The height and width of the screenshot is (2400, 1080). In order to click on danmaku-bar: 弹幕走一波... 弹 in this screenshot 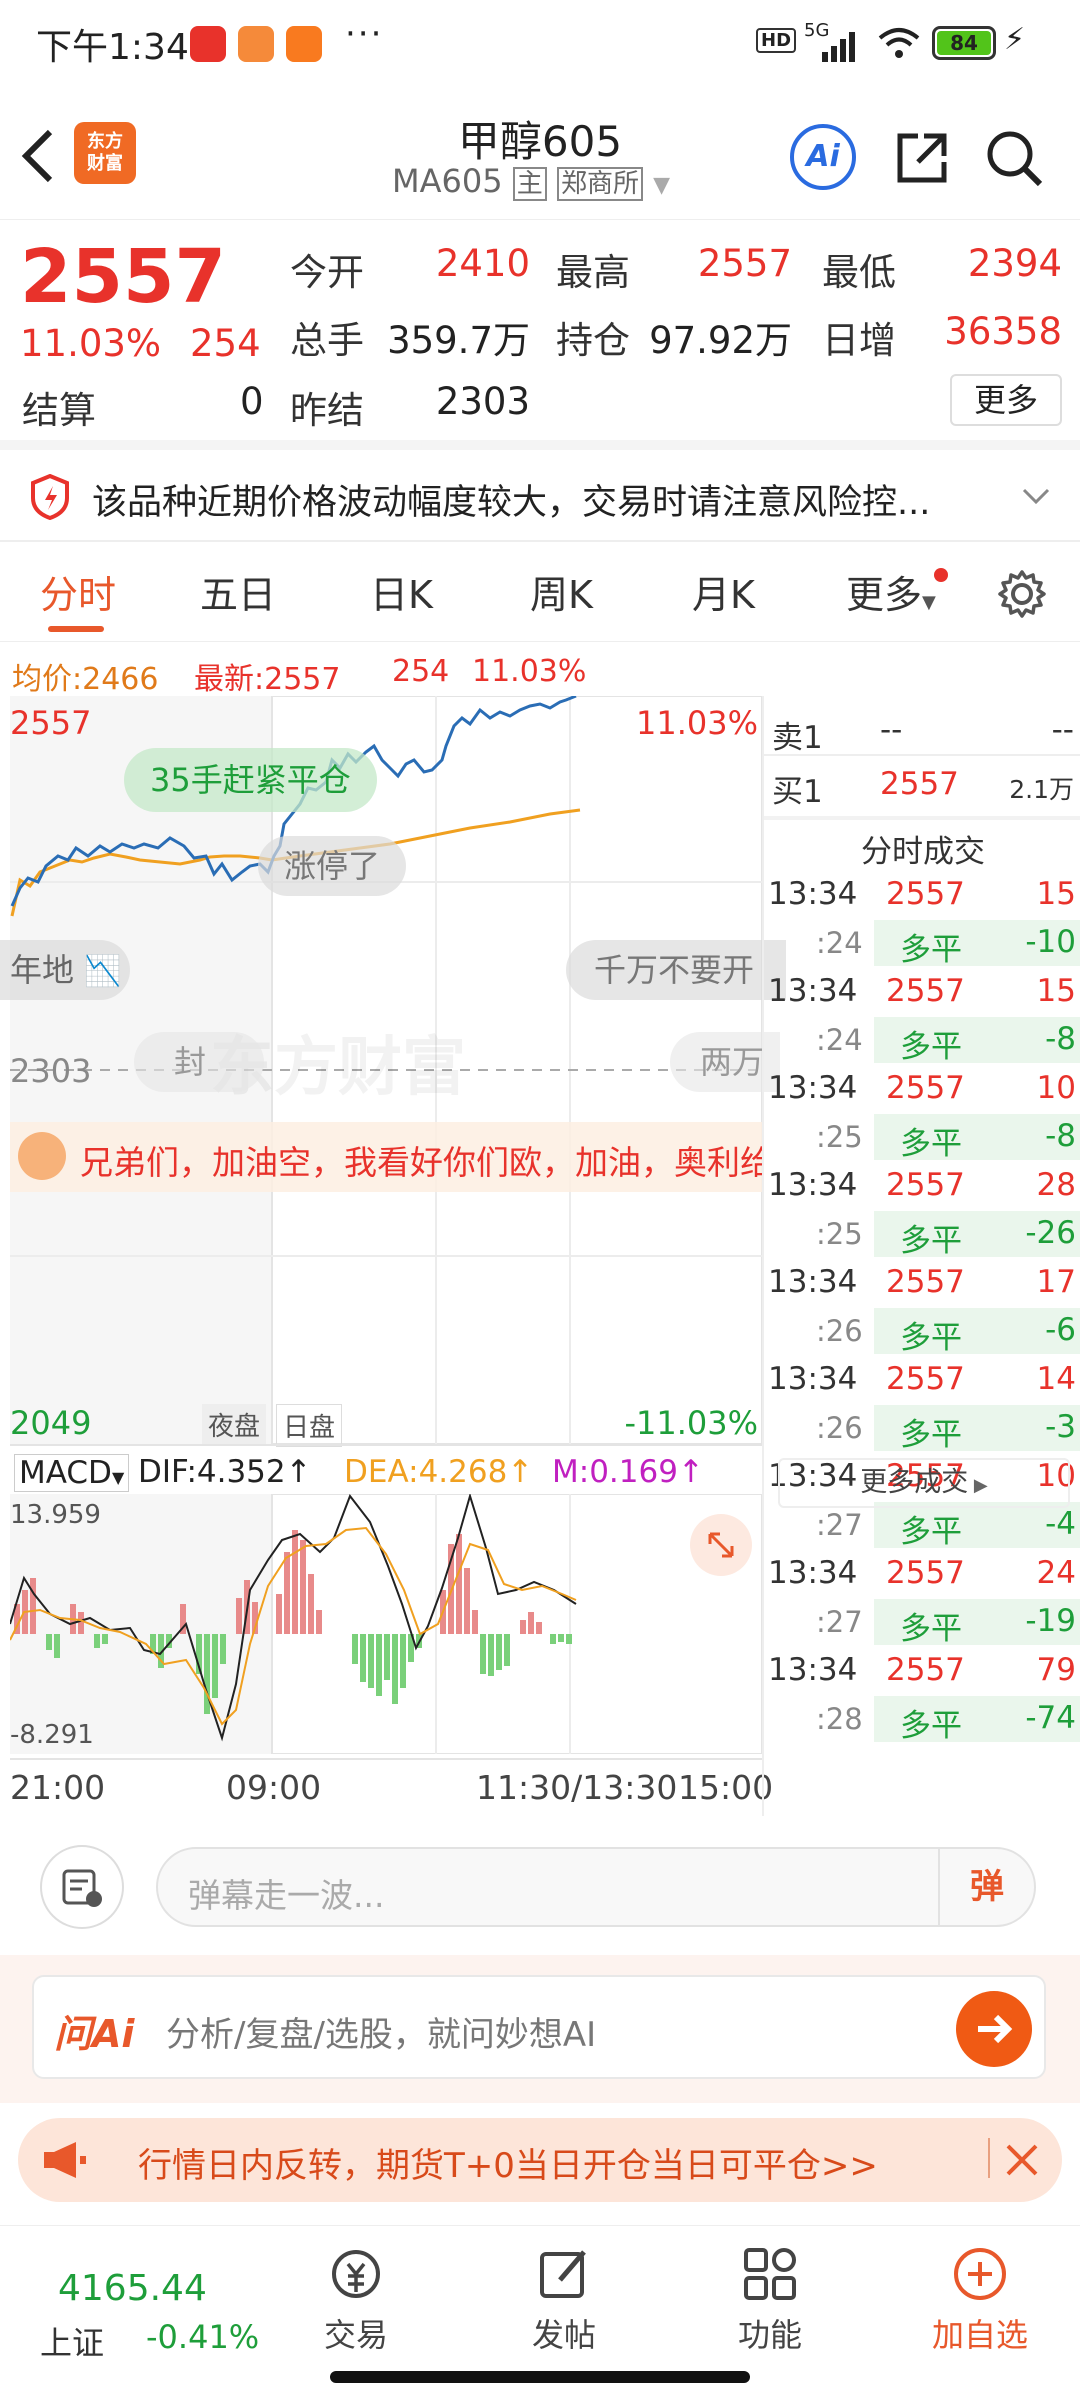, I will do `click(540, 1885)`.